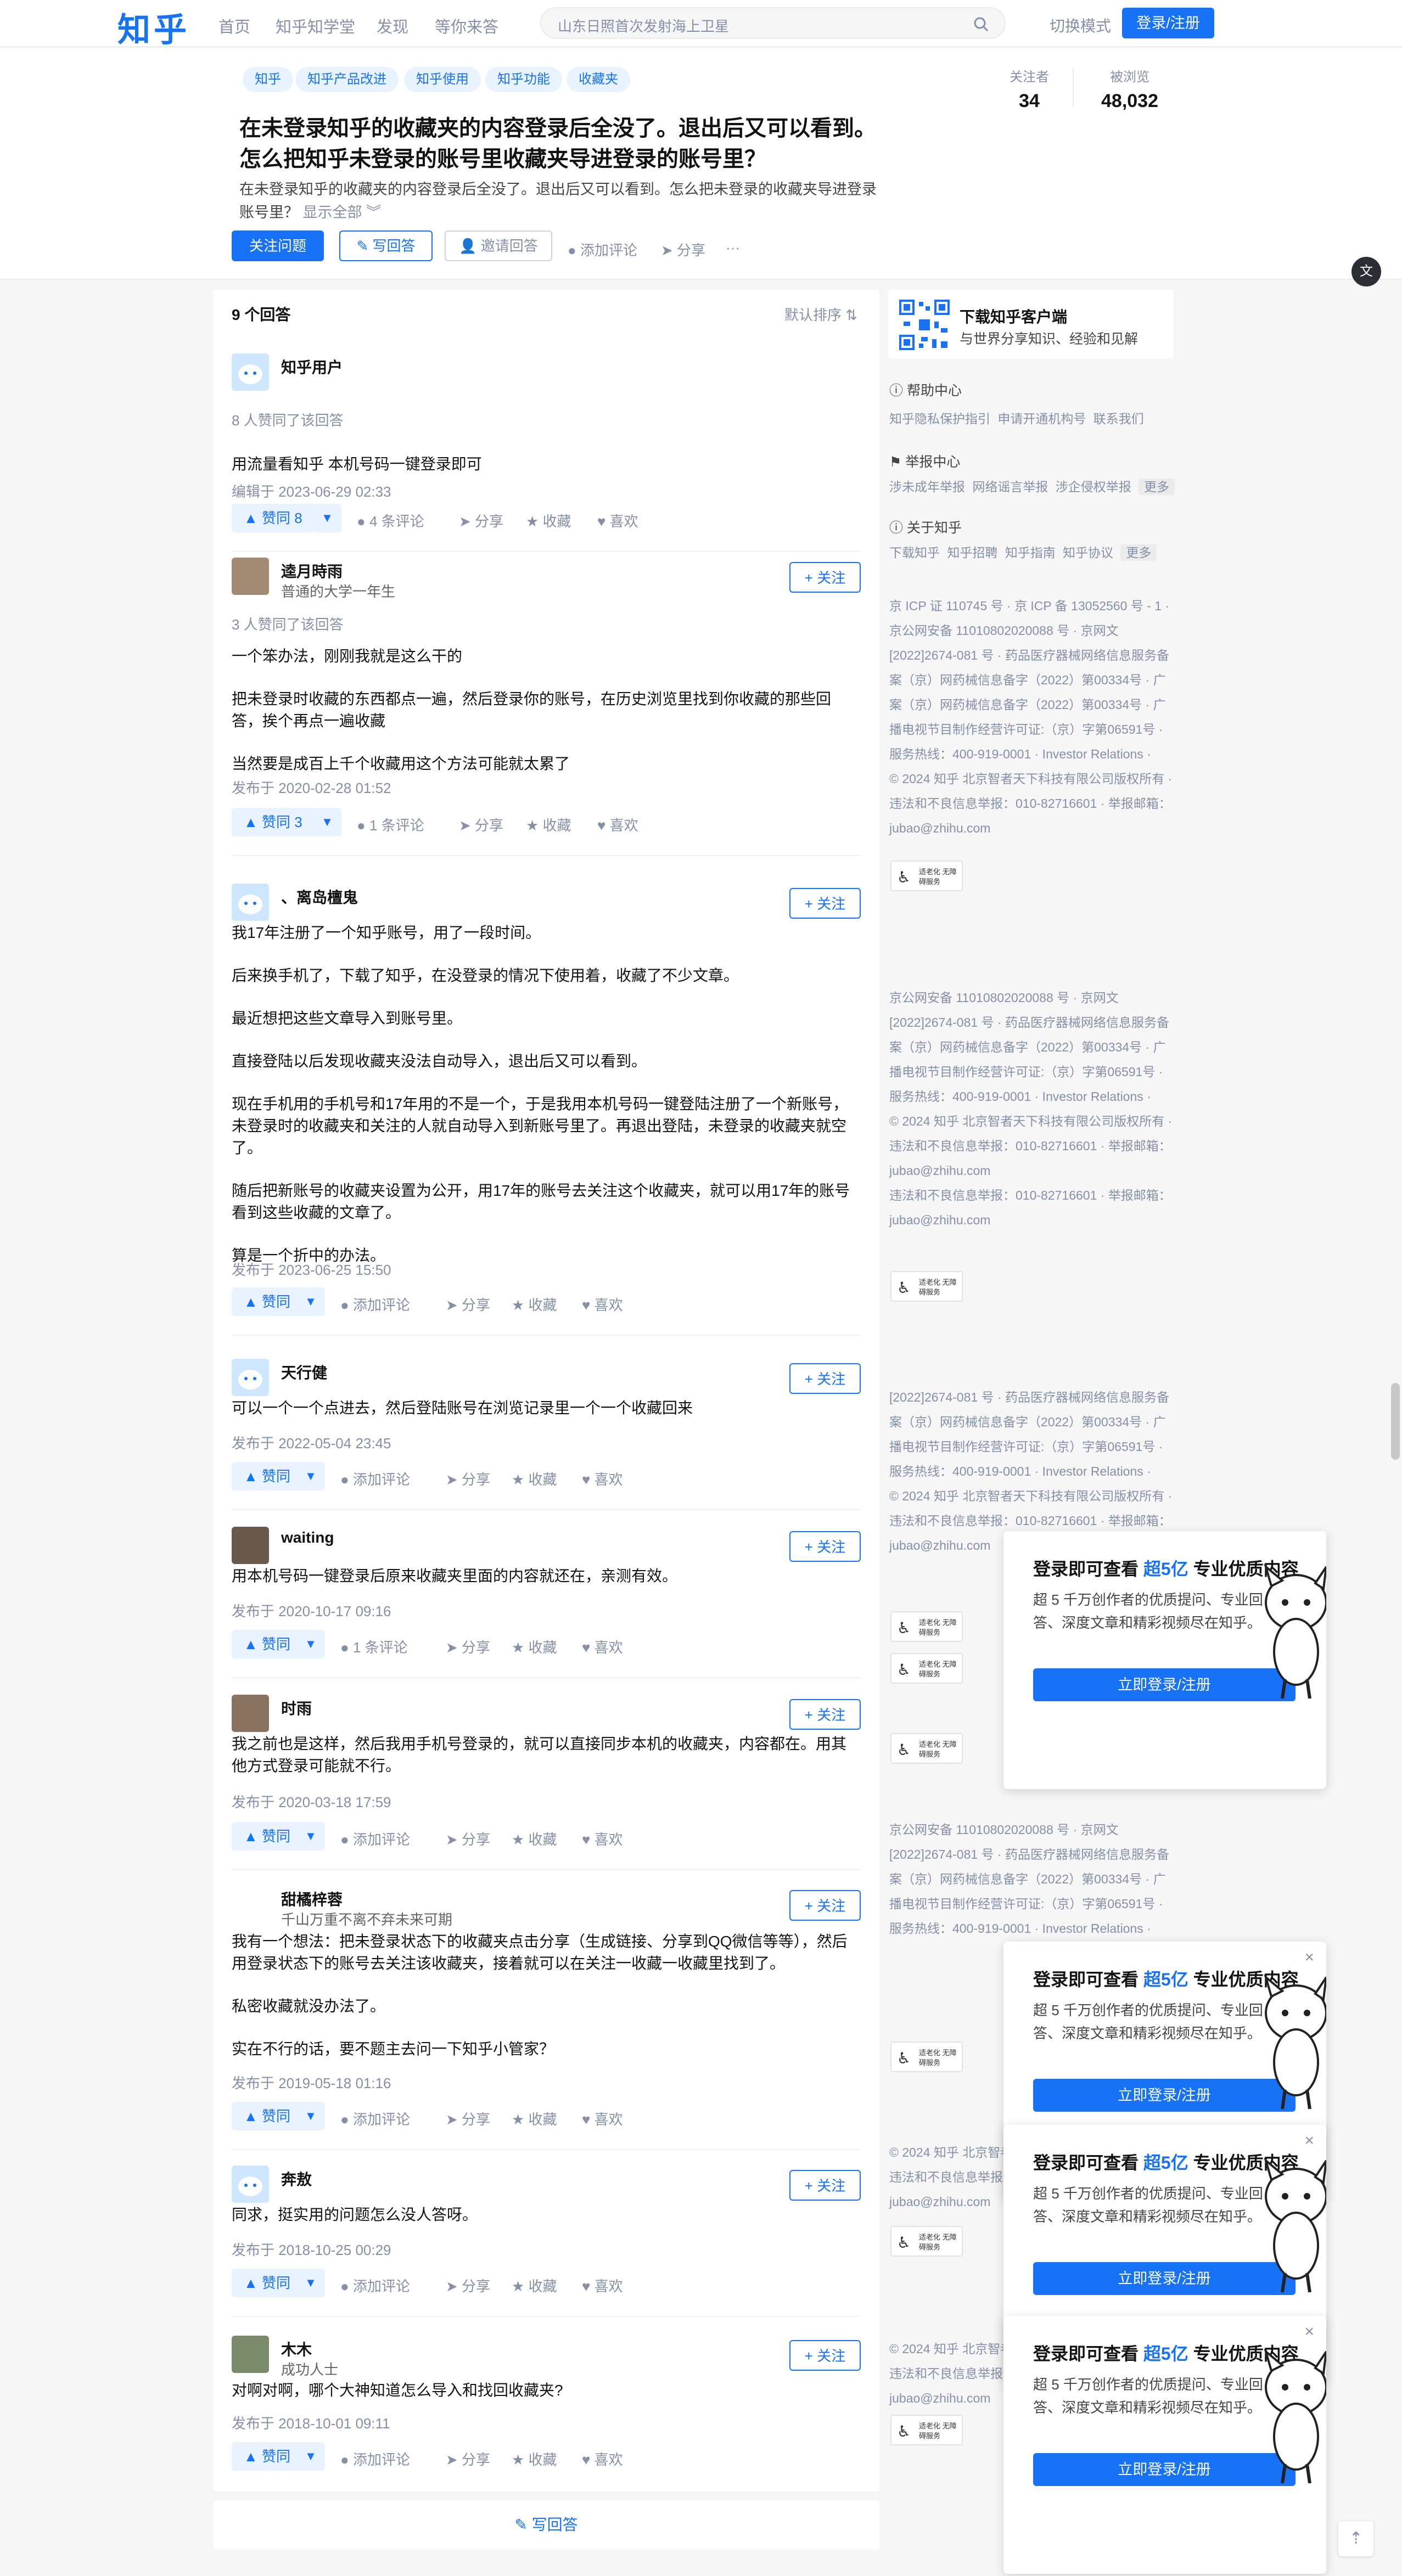 This screenshot has height=2576, width=1402. Describe the element at coordinates (311, 491) in the screenshot. I see `answer-date: 编辑于 2023-06-29 02:33` at that location.